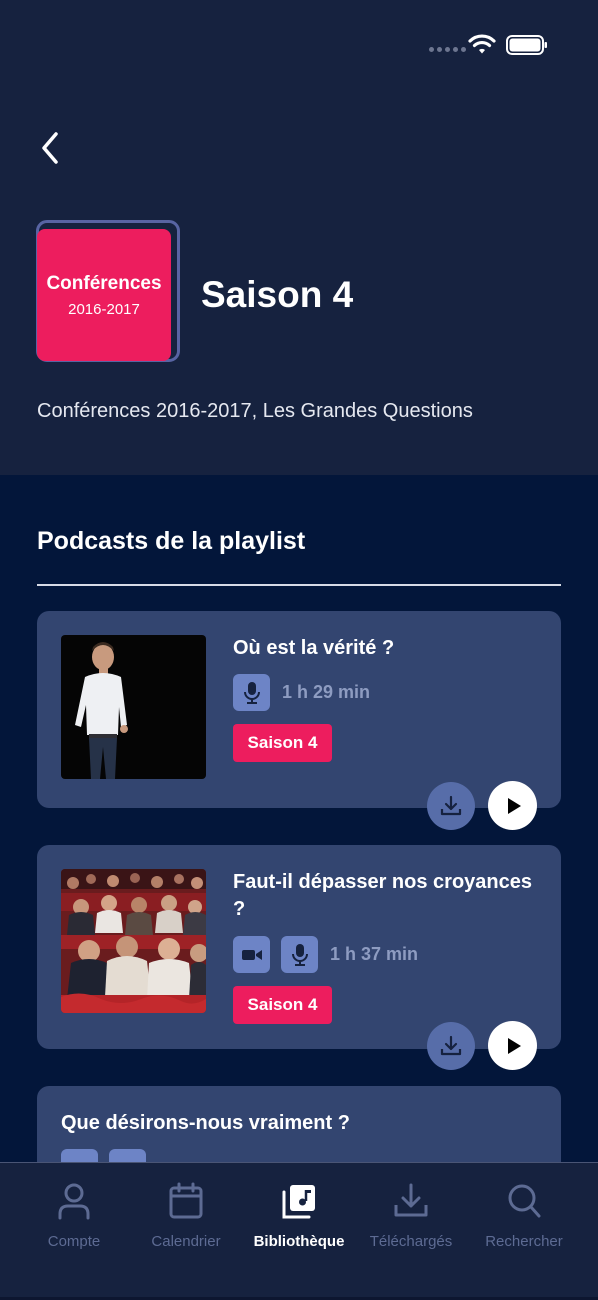  I want to click on tab-bibliotheque: Bibliothèque, so click(299, 1221).